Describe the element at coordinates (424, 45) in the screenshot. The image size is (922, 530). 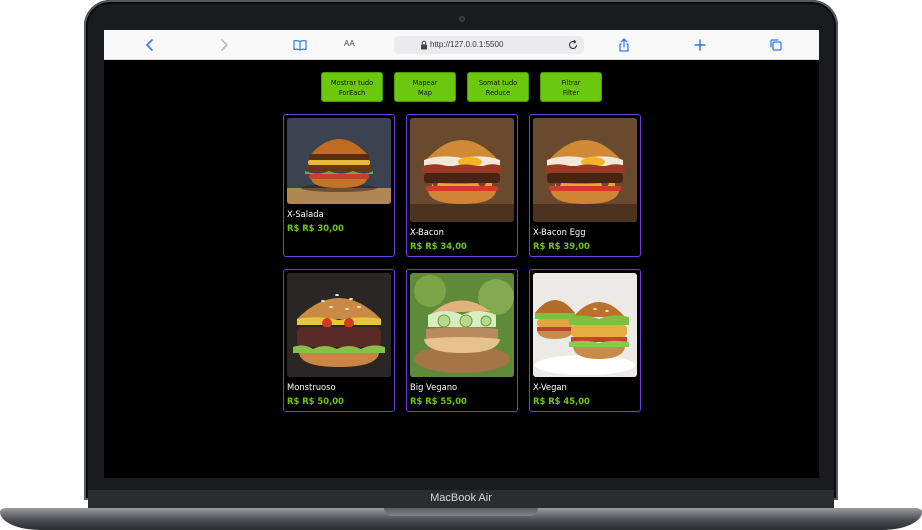
I see `lock-icon` at that location.